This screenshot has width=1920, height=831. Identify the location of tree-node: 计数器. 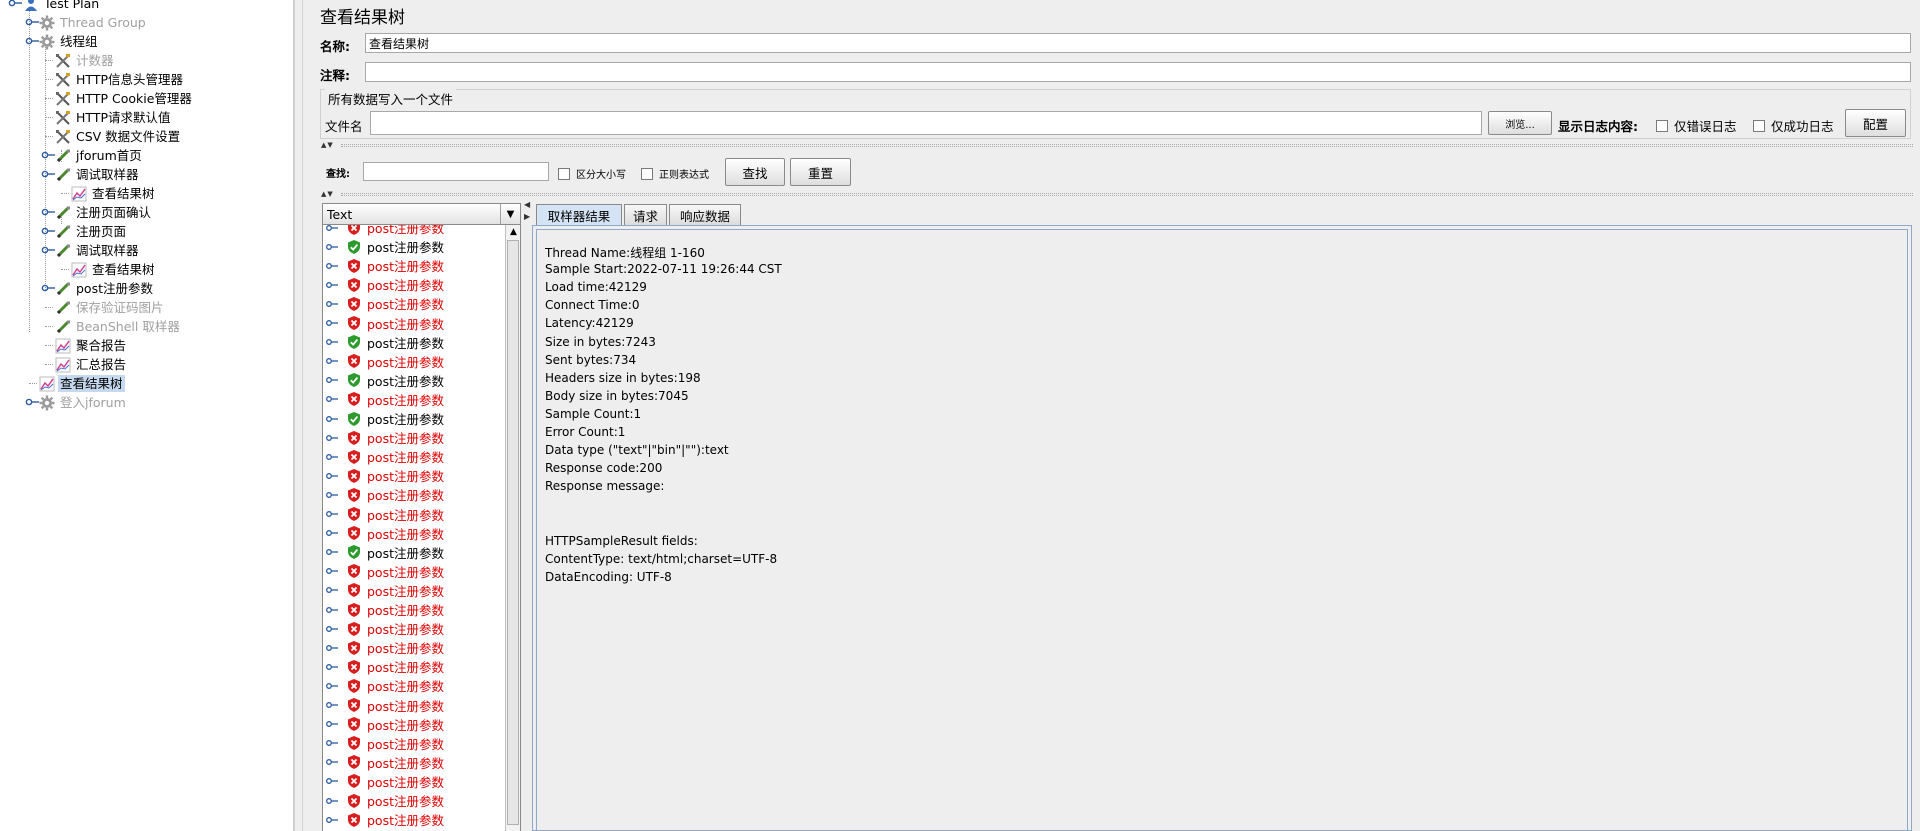
(80, 60).